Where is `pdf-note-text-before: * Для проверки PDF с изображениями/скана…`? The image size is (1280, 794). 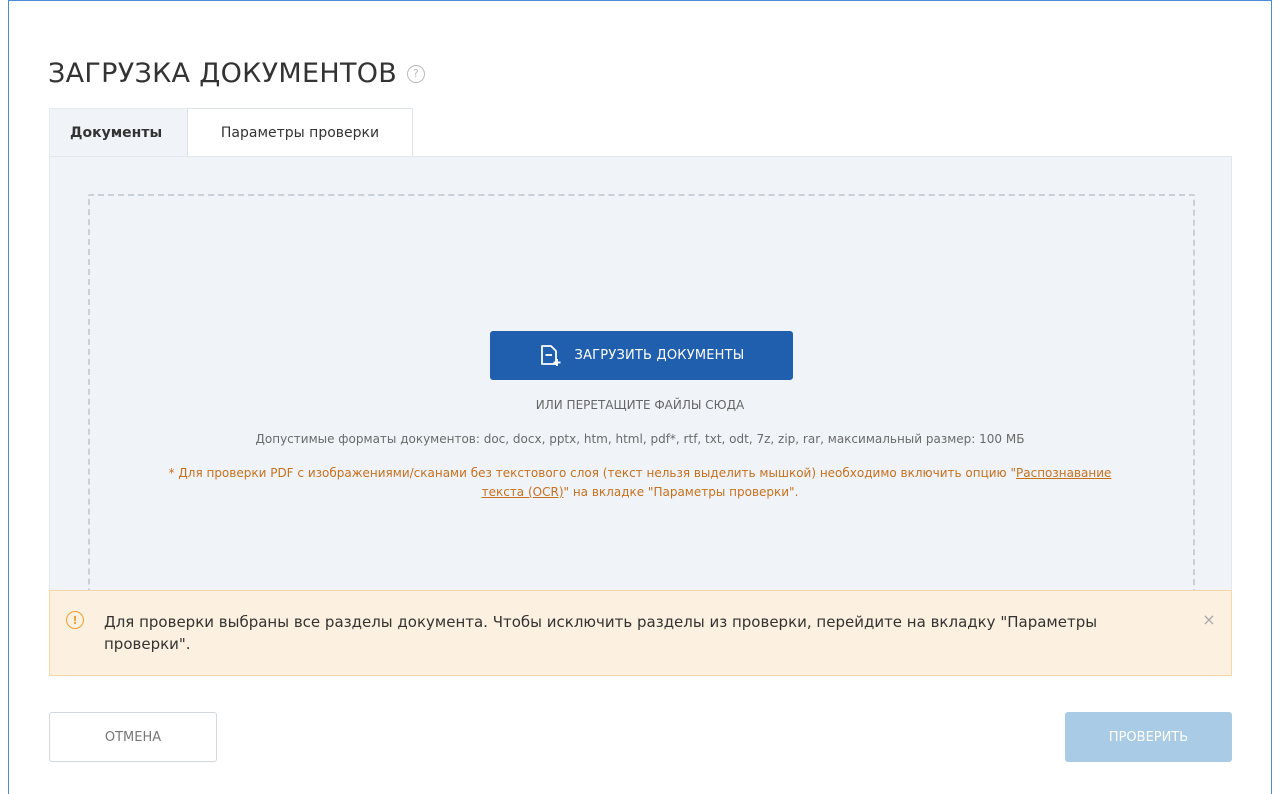
pdf-note-text-before: * Для проверки PDF с изображениями/скана… is located at coordinates (592, 473).